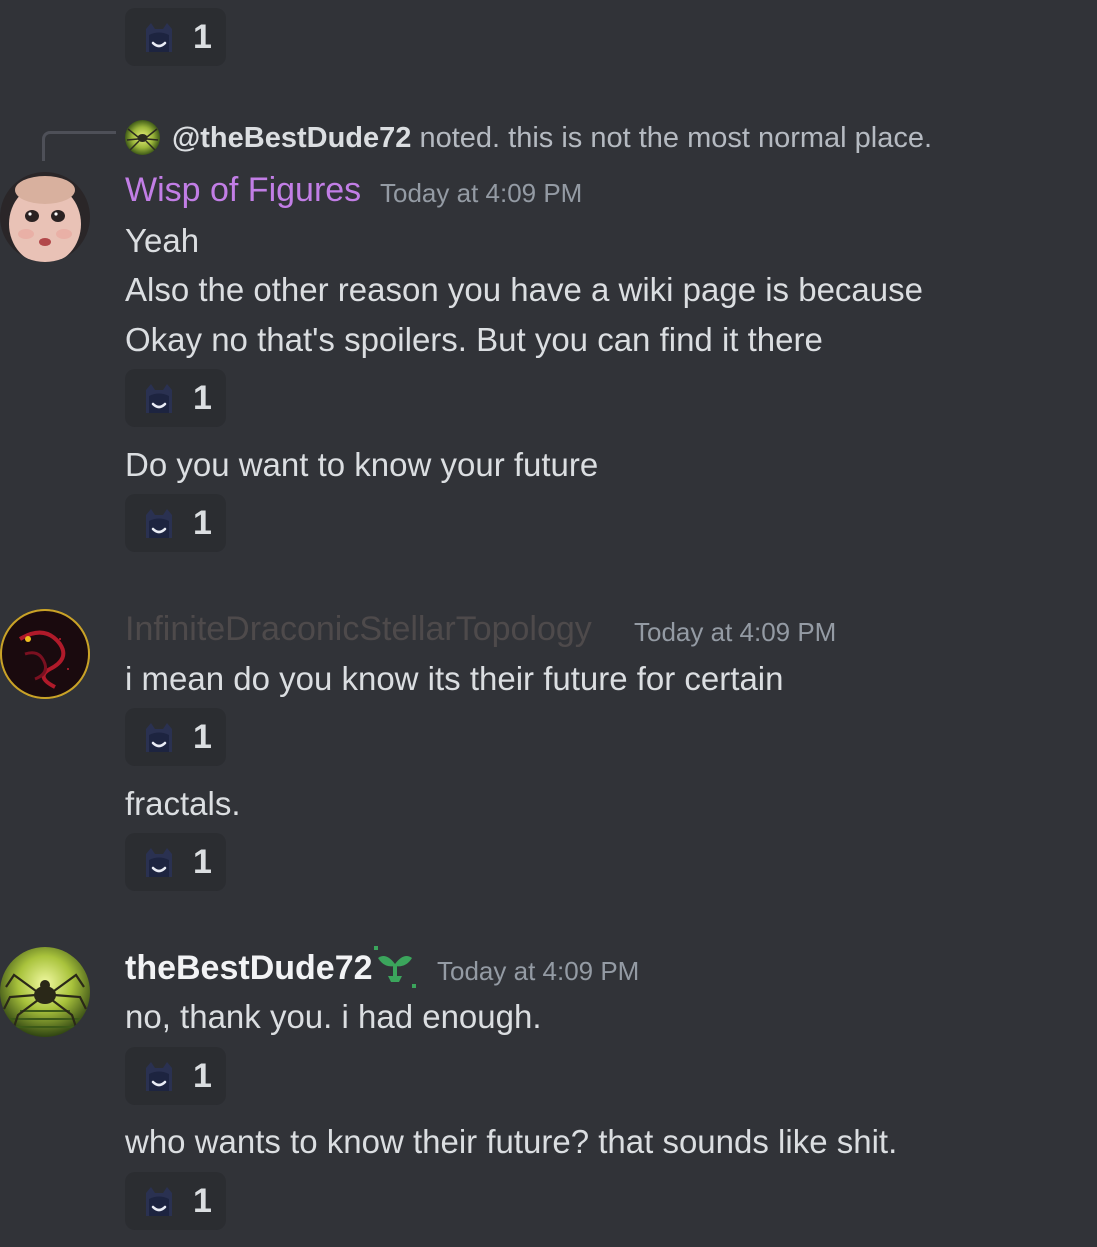  I want to click on reply-avatar, so click(142, 137).